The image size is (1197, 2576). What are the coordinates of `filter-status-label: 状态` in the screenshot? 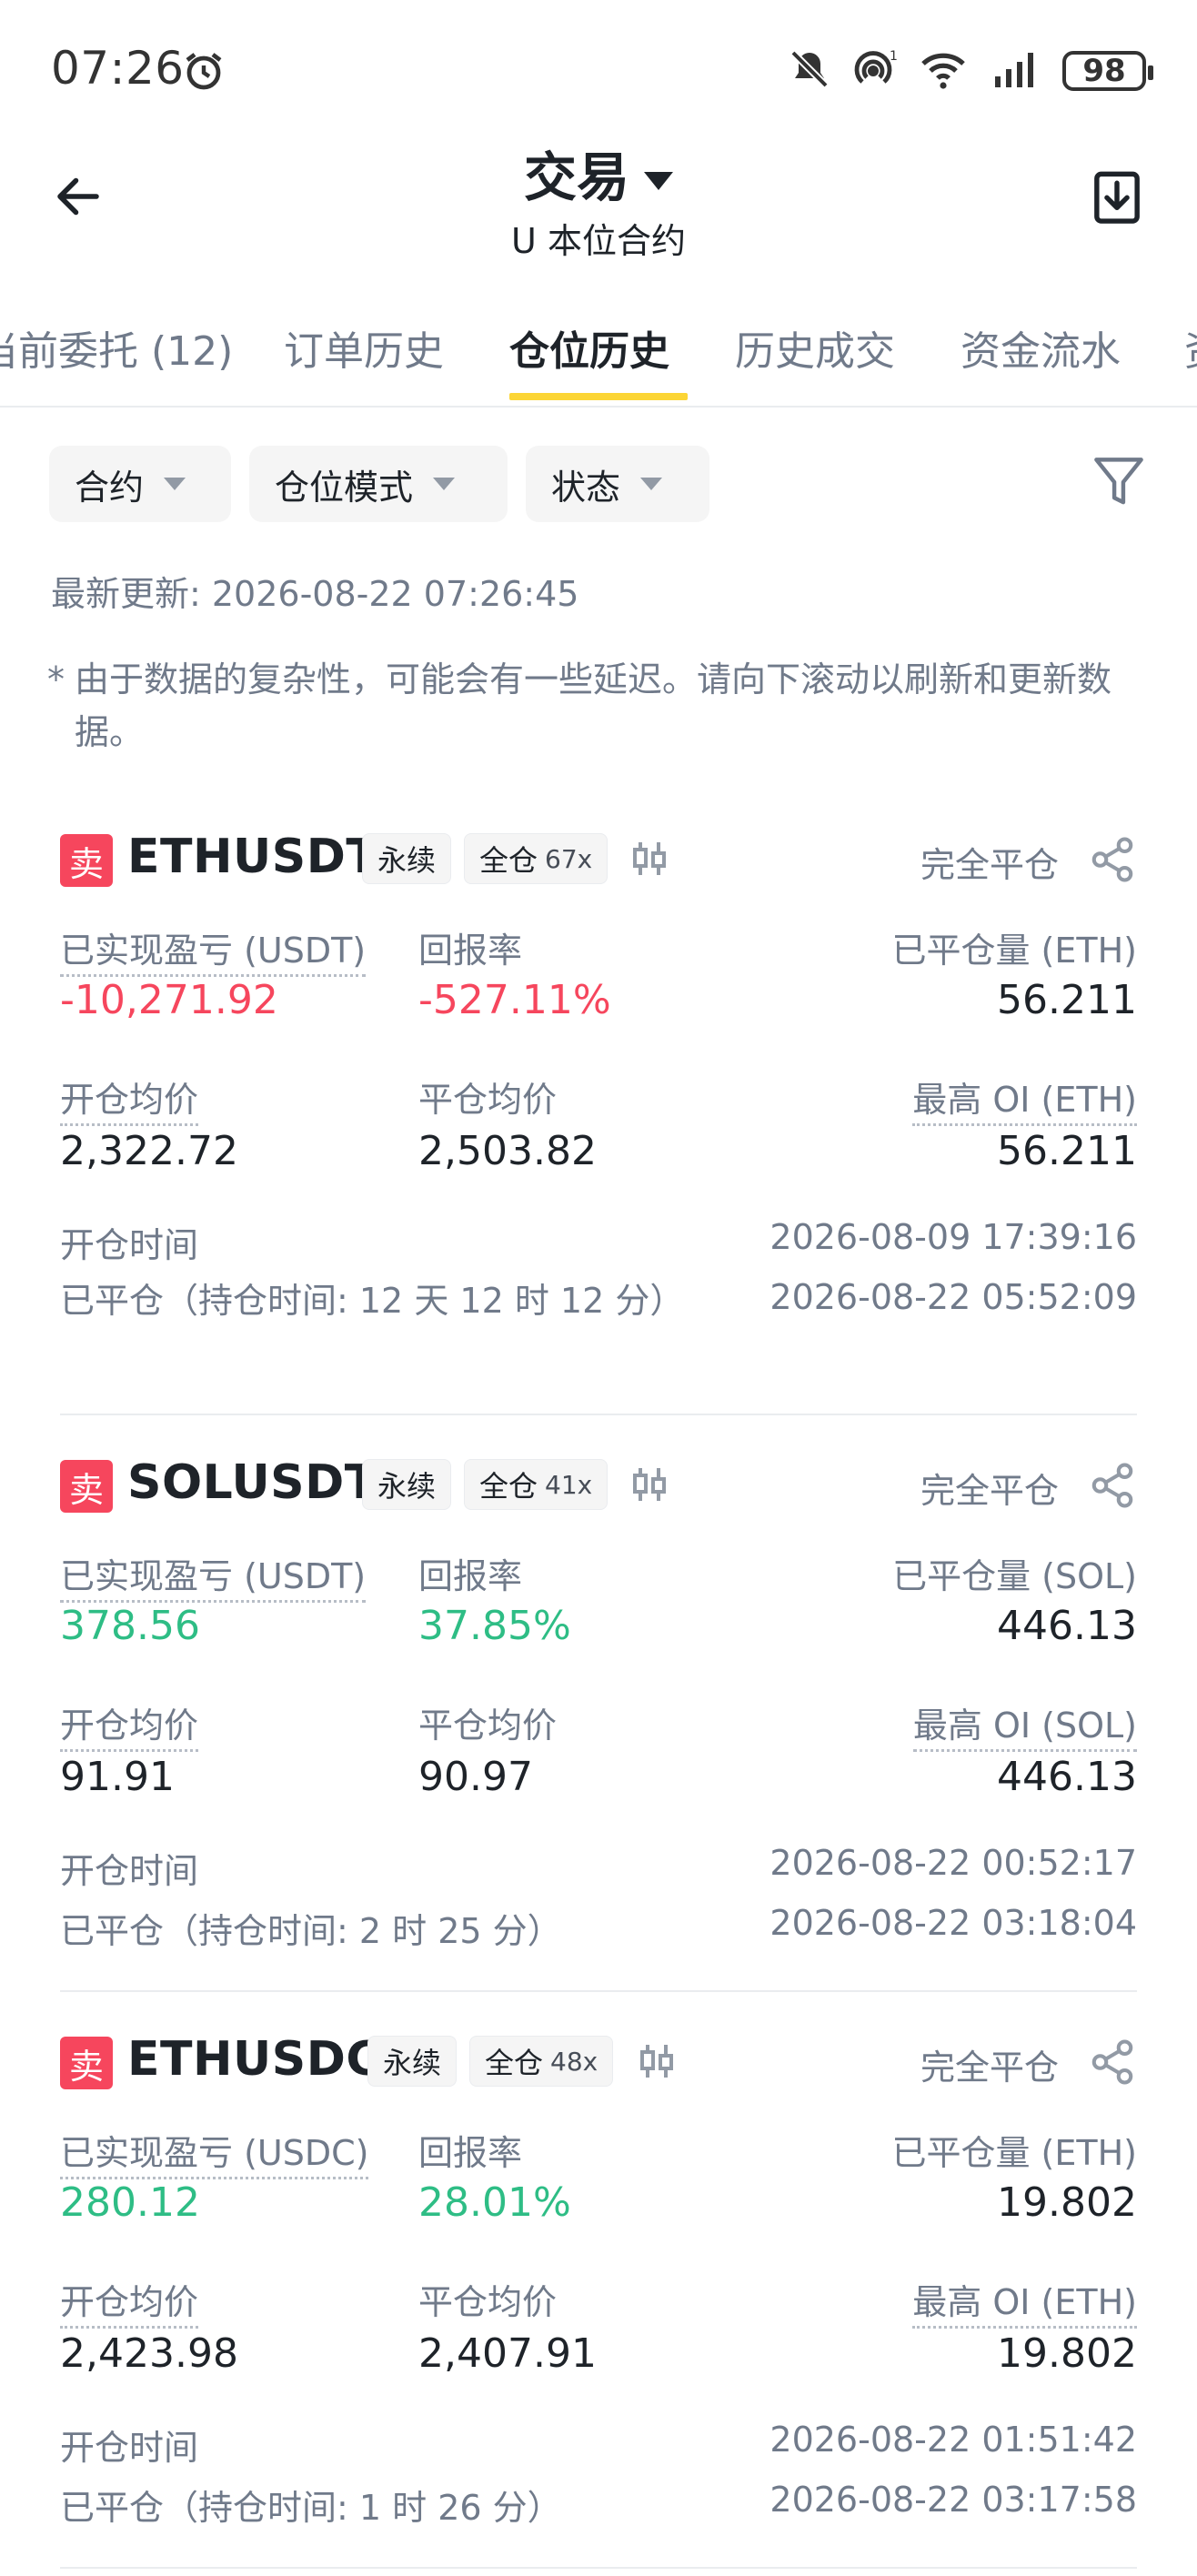 It's located at (586, 487).